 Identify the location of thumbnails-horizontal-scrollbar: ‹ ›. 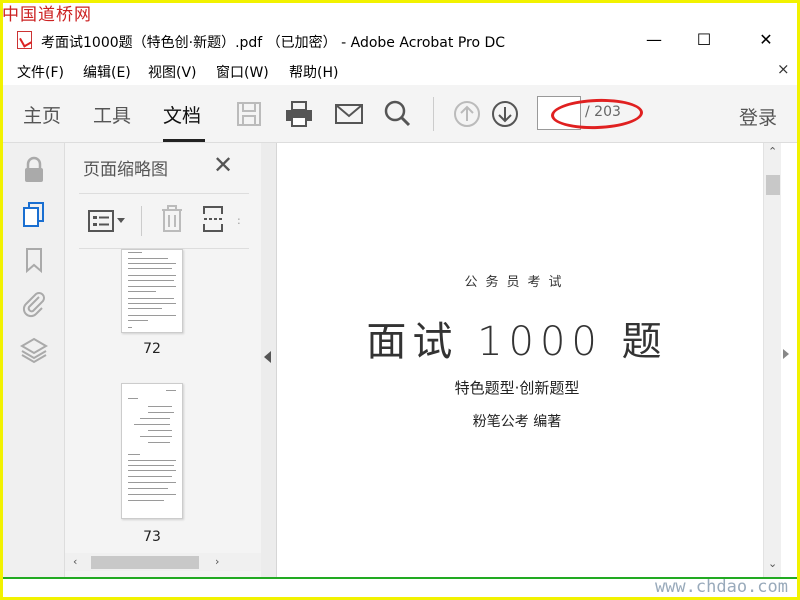
(163, 562).